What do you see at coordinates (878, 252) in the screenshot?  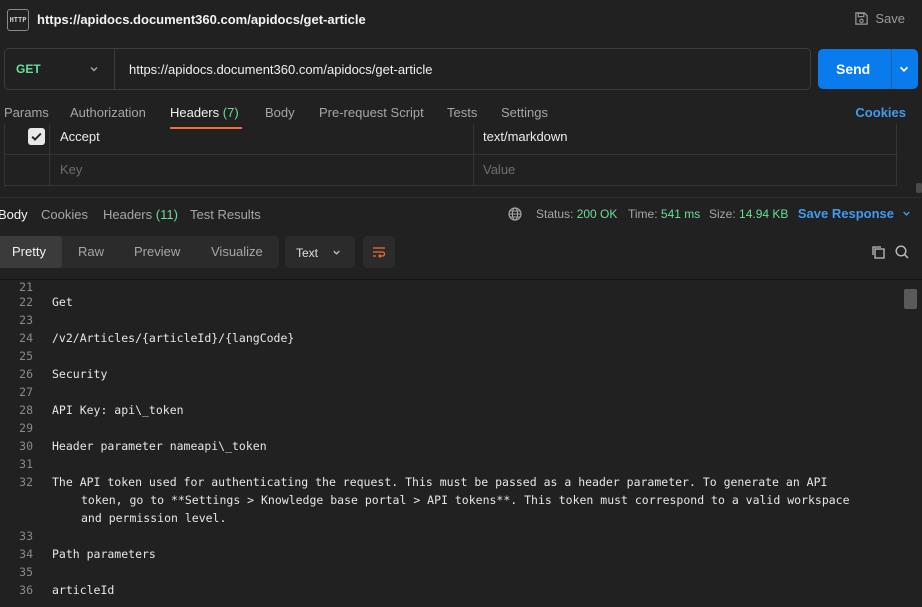 I see `copy-icon` at bounding box center [878, 252].